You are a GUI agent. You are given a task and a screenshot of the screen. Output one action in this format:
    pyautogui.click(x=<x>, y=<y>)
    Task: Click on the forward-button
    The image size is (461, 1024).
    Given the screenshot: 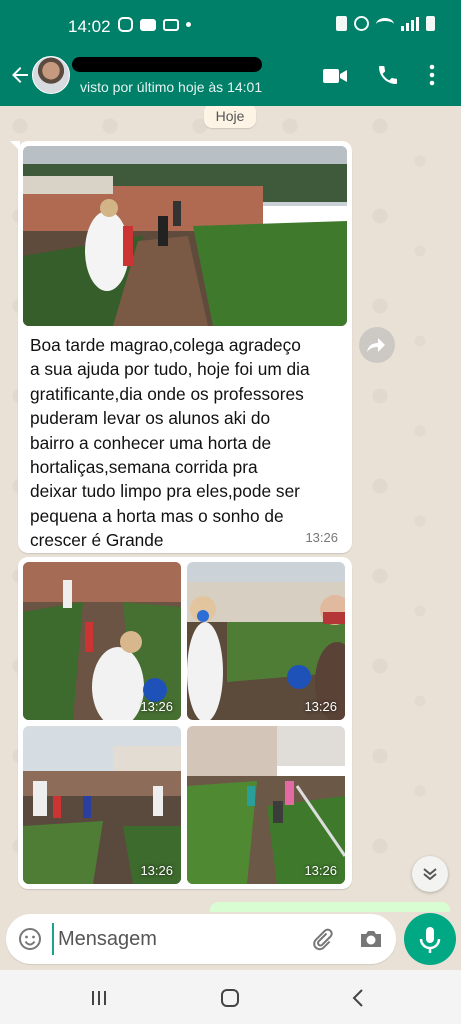 What is the action you would take?
    pyautogui.click(x=377, y=345)
    